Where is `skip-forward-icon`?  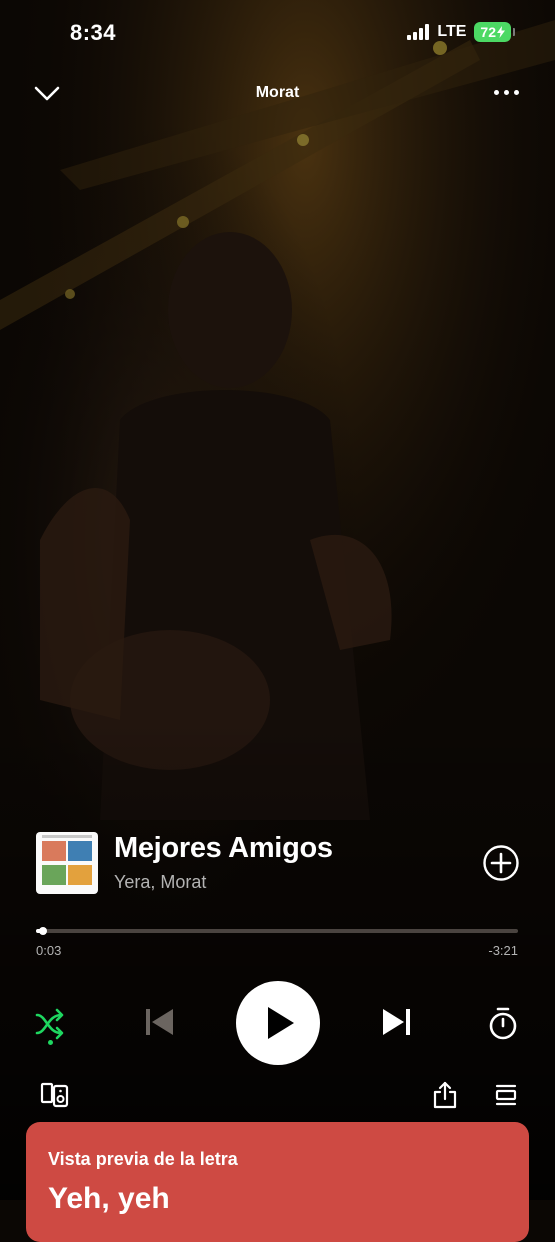
skip-forward-icon is located at coordinates (396, 1022).